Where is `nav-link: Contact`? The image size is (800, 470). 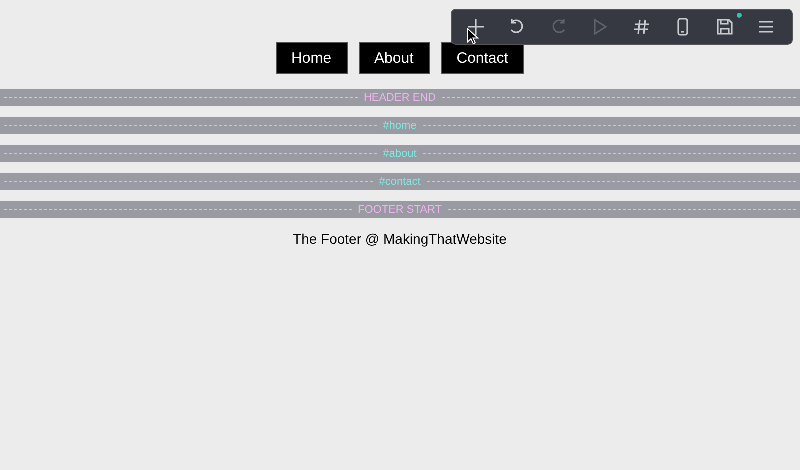
nav-link: Contact is located at coordinates (482, 58).